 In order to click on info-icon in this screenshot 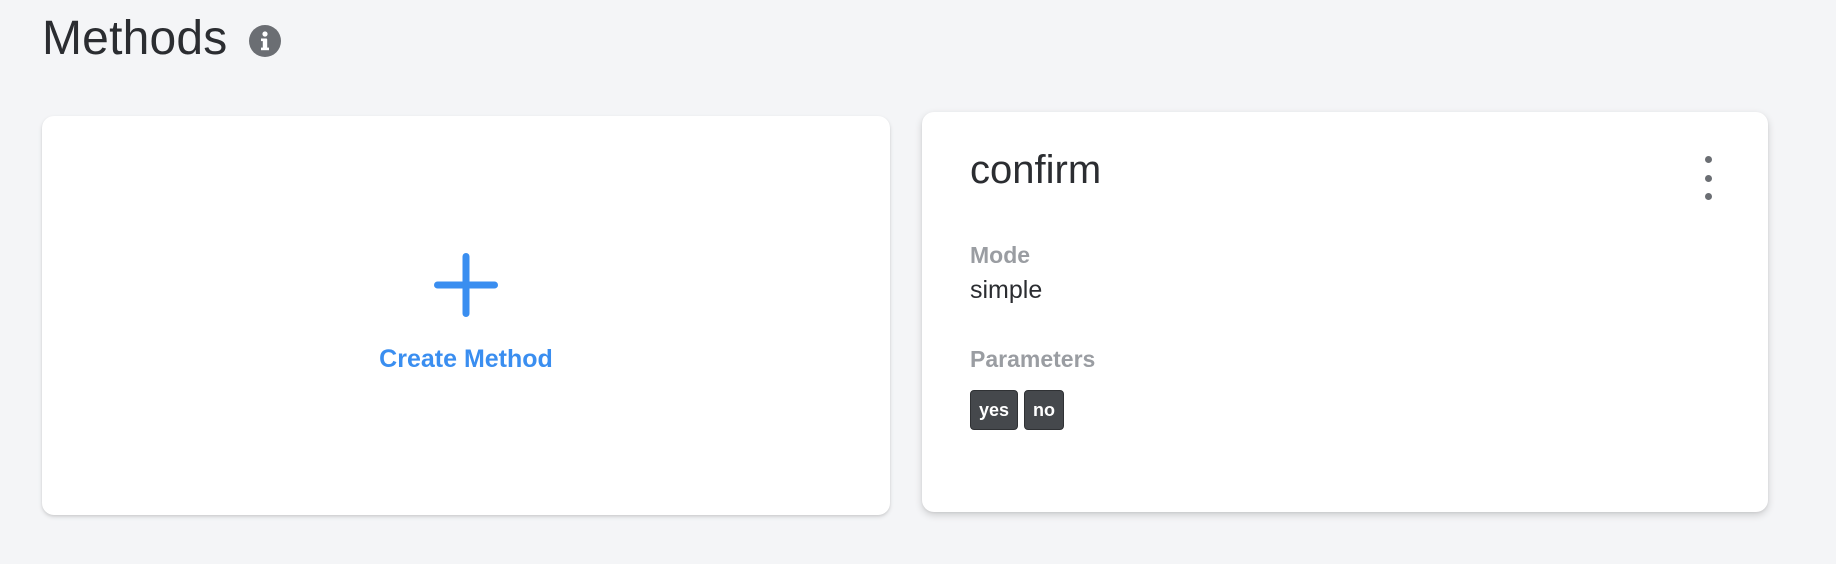, I will do `click(265, 41)`.